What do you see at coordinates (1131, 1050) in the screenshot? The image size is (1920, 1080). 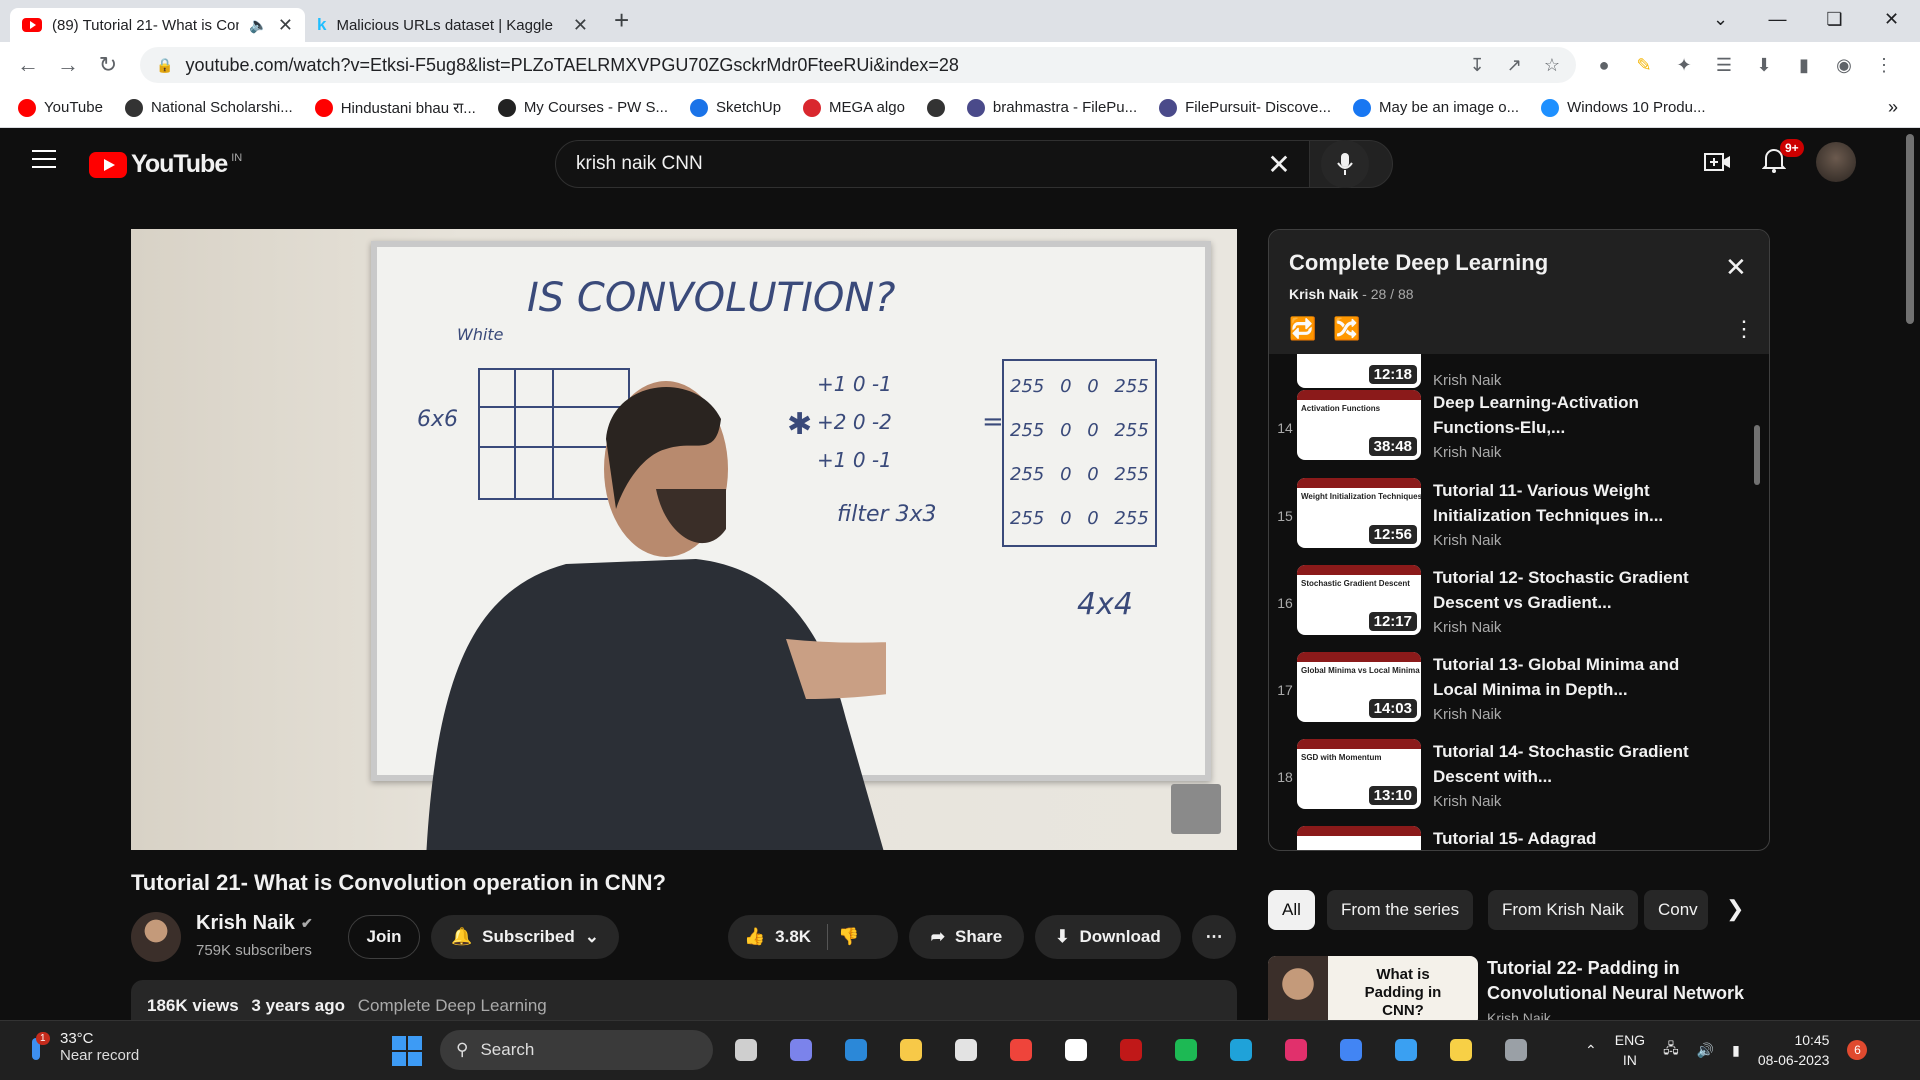 I see `mcafee-icon` at bounding box center [1131, 1050].